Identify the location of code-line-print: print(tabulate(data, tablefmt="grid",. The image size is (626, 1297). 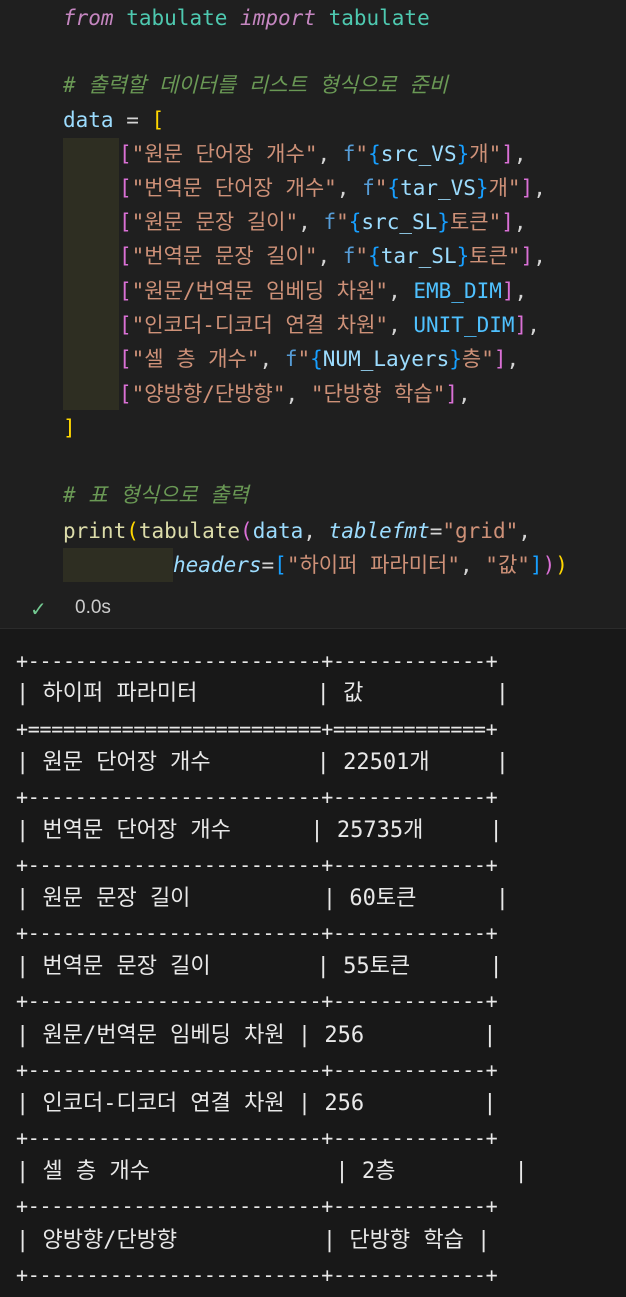
(297, 531).